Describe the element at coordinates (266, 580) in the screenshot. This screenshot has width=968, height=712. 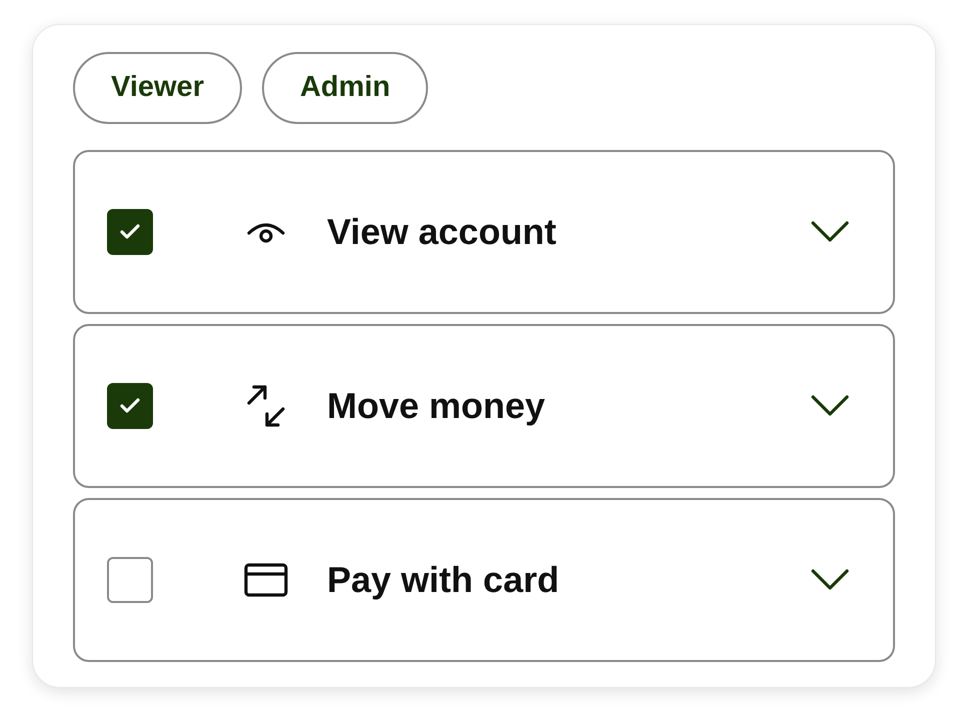
I see `card-icon` at that location.